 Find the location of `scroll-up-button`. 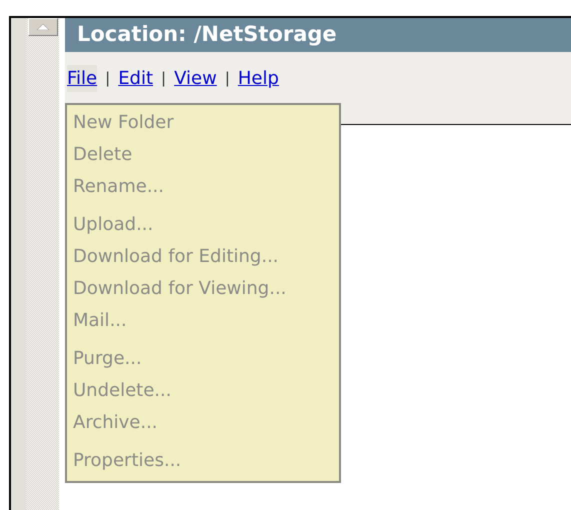

scroll-up-button is located at coordinates (43, 27).